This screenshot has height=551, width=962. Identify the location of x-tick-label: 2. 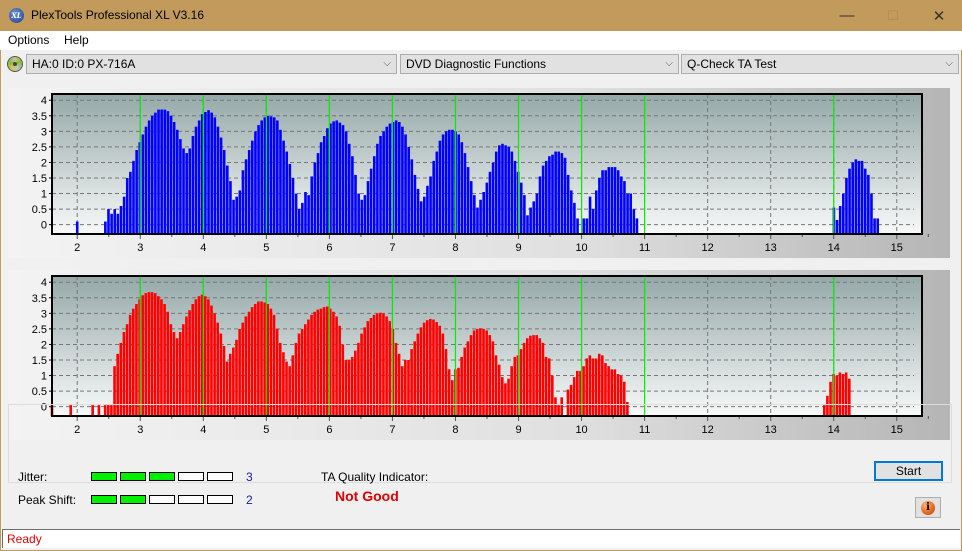
(77, 248).